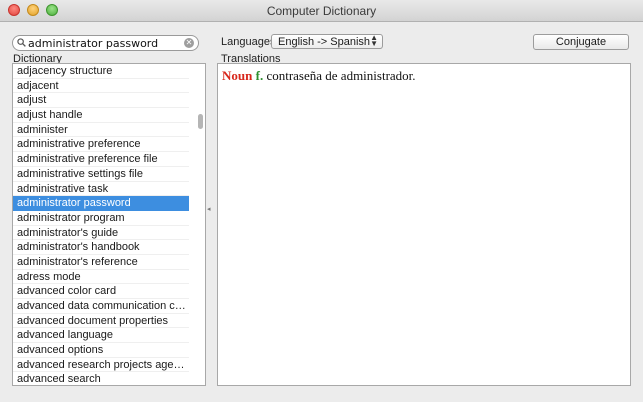 The height and width of the screenshot is (402, 643). I want to click on translation-entry: Noun f. contraseña de administrador., so click(319, 76).